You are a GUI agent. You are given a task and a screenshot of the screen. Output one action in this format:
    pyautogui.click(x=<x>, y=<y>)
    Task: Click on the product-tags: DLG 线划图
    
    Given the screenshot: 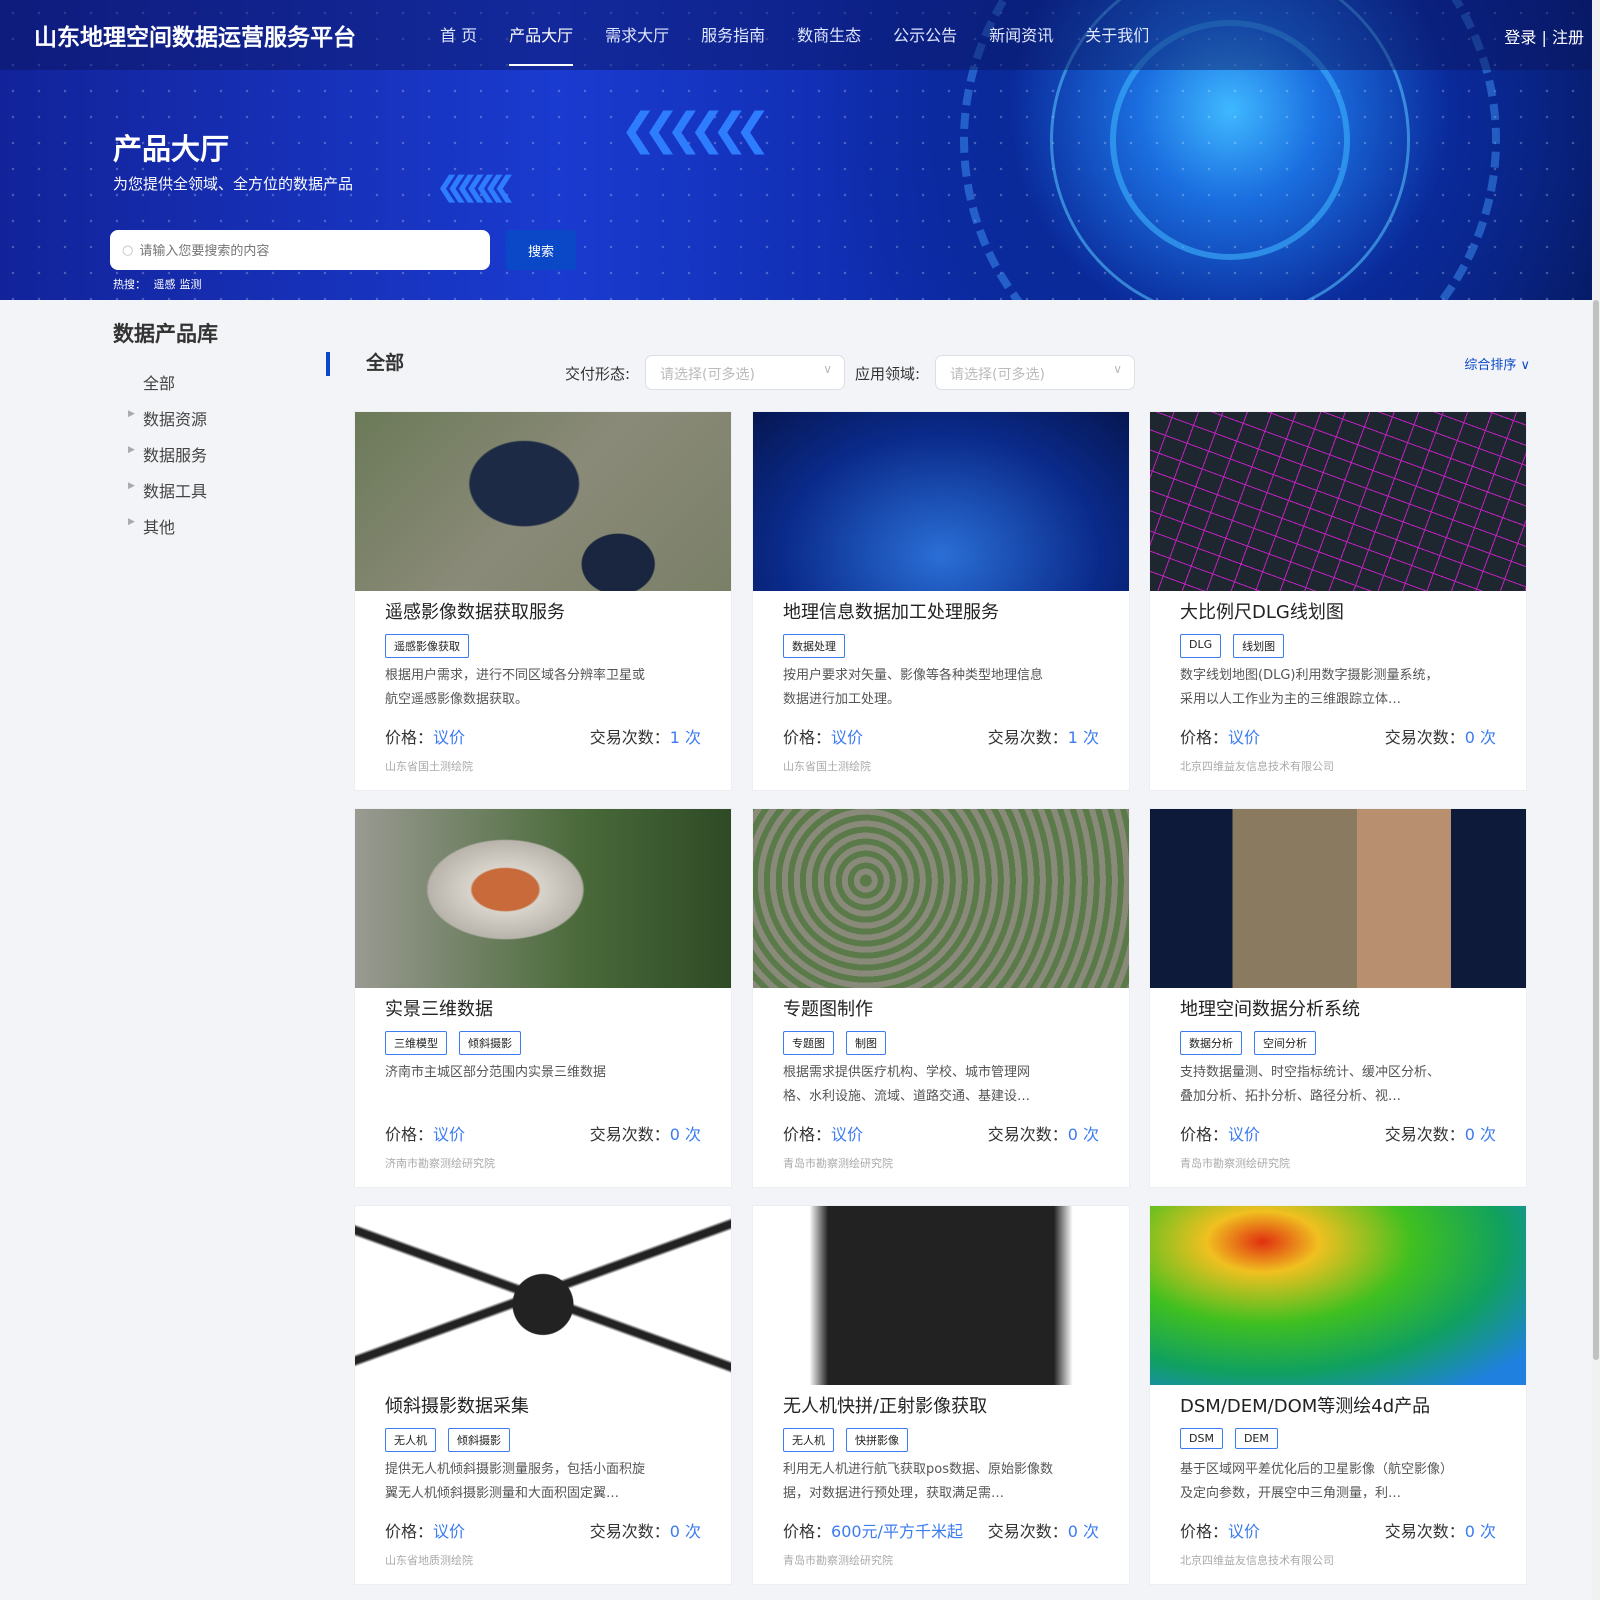 What is the action you would take?
    pyautogui.click(x=1232, y=646)
    